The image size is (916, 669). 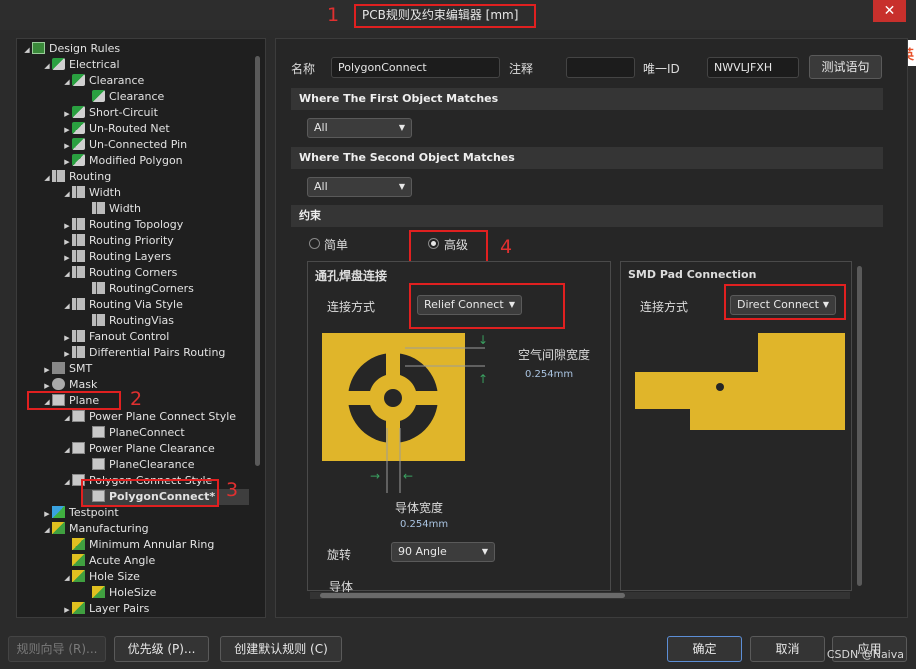 What do you see at coordinates (314, 243) in the screenshot?
I see `simple-mode-radio` at bounding box center [314, 243].